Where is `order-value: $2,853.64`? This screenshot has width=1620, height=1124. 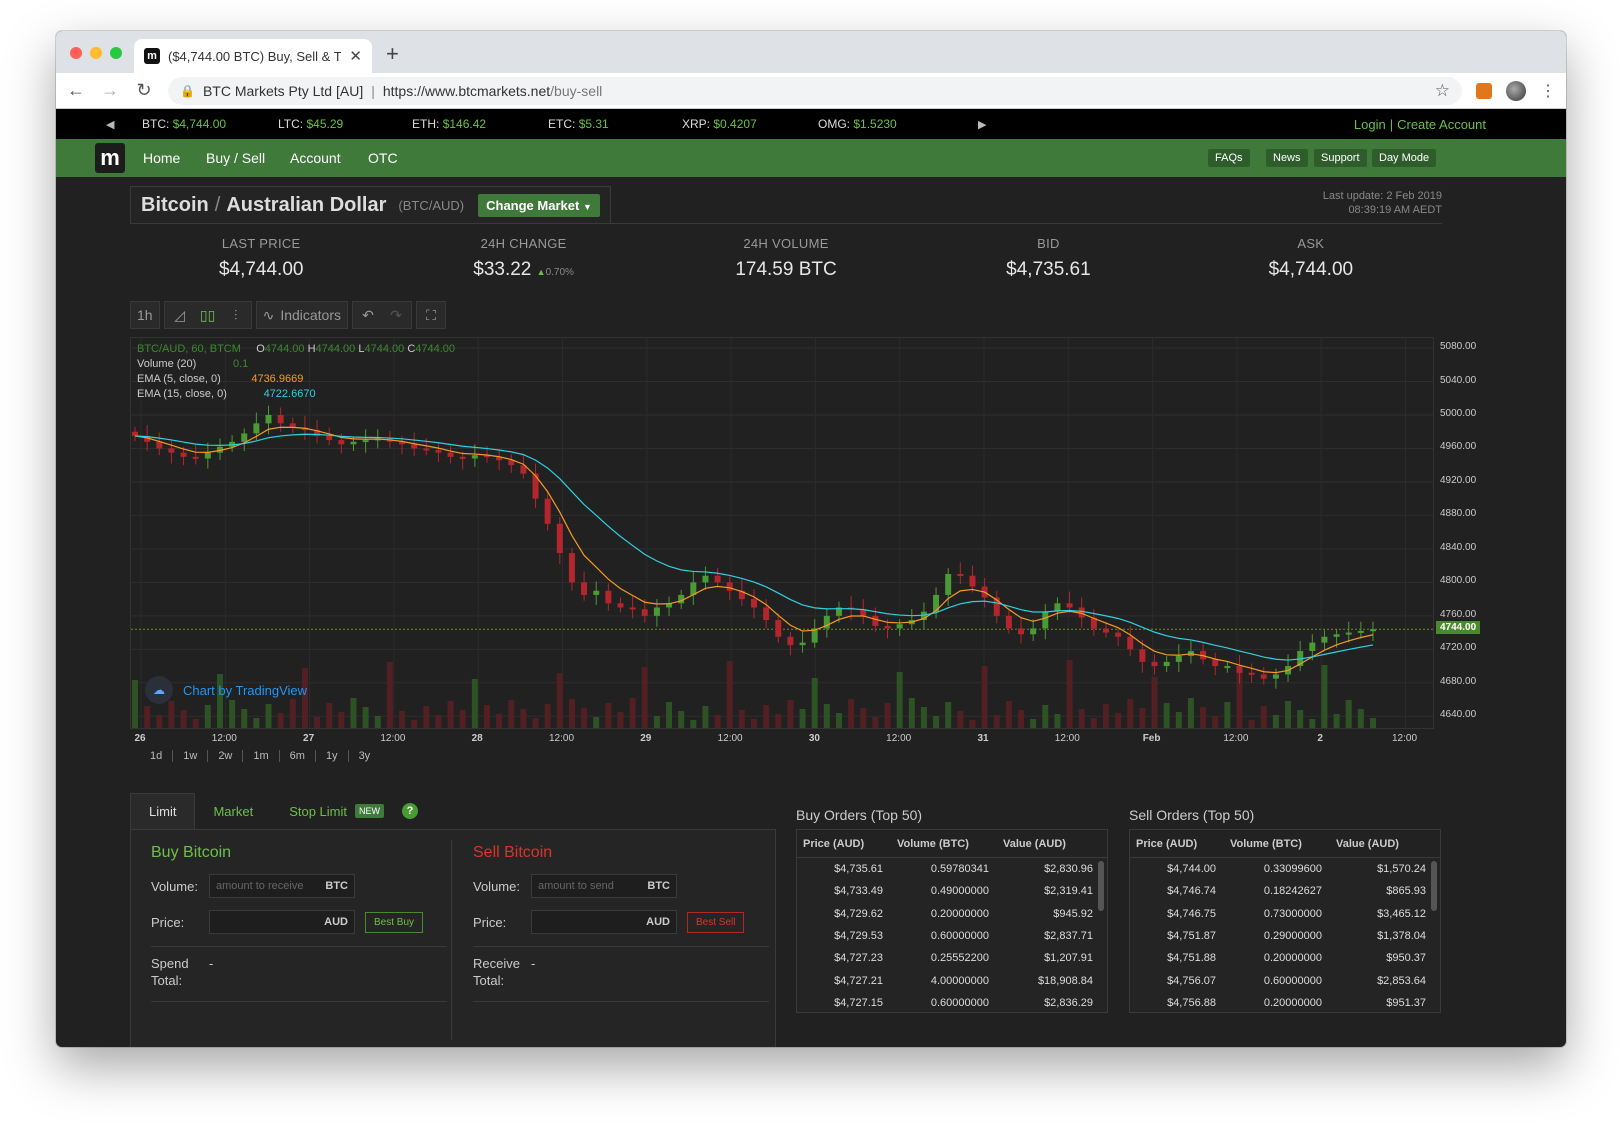 order-value: $2,853.64 is located at coordinates (1401, 980).